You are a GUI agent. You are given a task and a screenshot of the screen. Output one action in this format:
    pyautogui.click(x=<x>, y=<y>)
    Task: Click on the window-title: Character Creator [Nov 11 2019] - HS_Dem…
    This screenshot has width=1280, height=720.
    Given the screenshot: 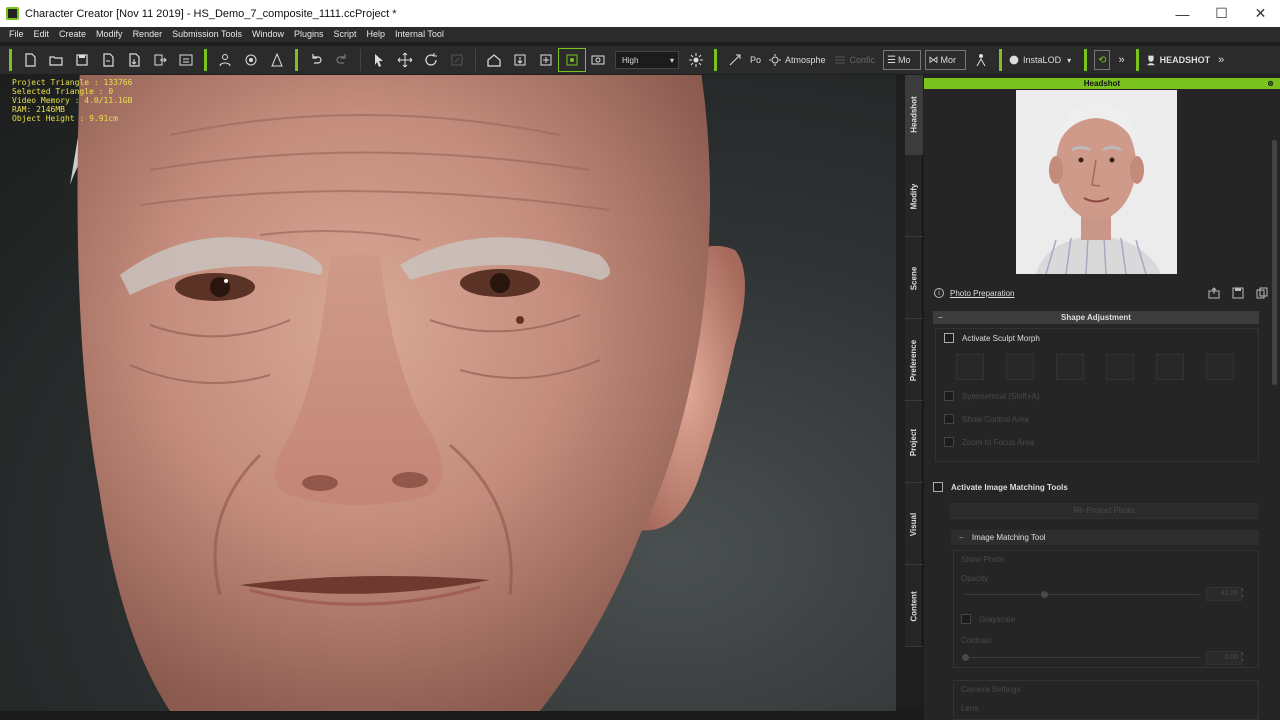 What is the action you would take?
    pyautogui.click(x=211, y=13)
    